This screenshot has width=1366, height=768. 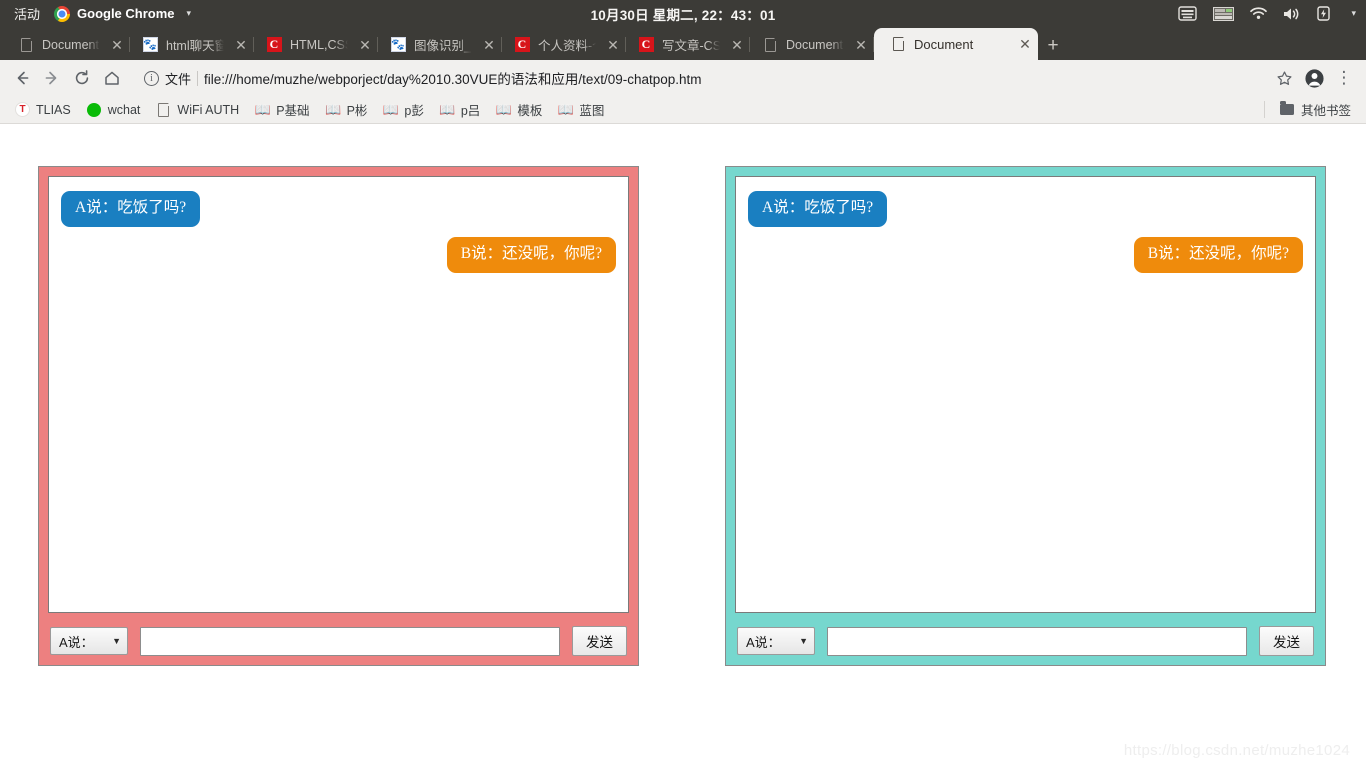 I want to click on chat-composer: A说： ▼ 发送, so click(x=338, y=634).